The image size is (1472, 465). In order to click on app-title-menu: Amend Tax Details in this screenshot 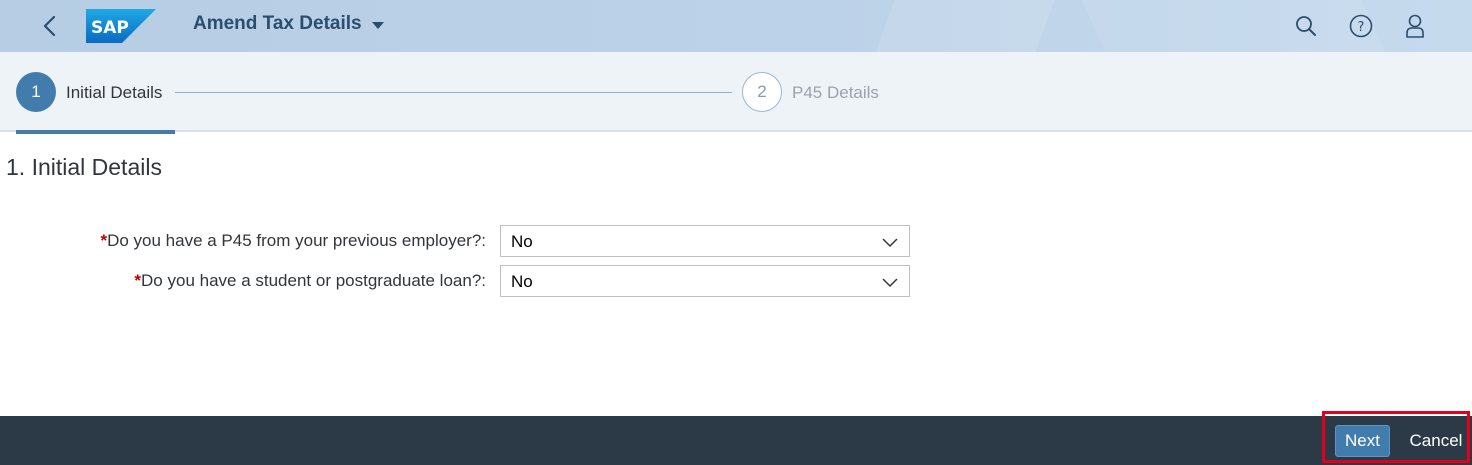, I will do `click(288, 24)`.